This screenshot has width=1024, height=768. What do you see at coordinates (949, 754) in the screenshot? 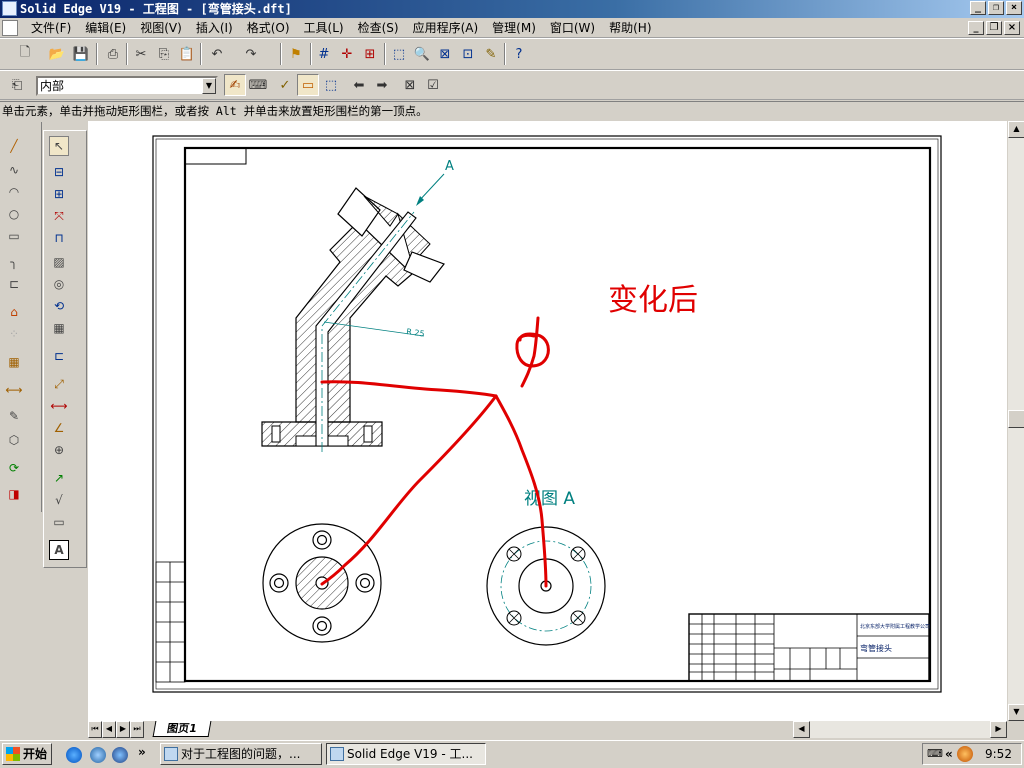
I see `tray-expand-icon: «` at bounding box center [949, 754].